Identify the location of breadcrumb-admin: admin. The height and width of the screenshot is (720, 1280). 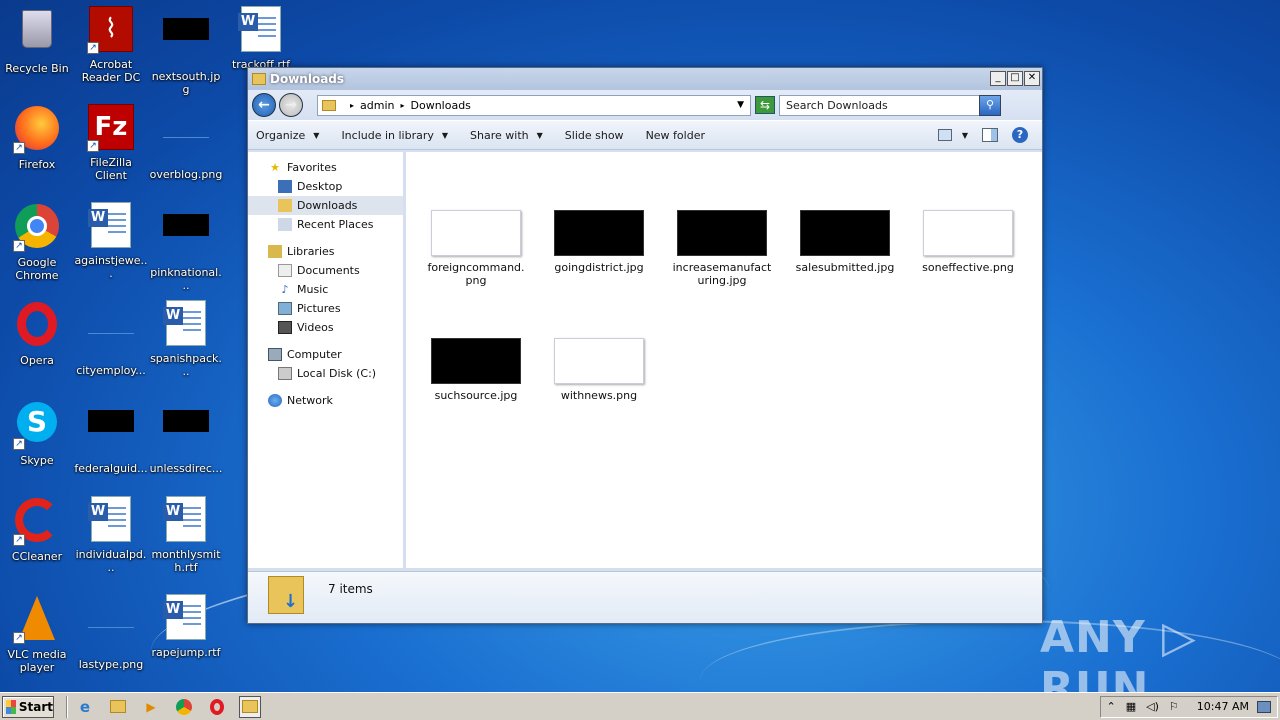
(377, 105).